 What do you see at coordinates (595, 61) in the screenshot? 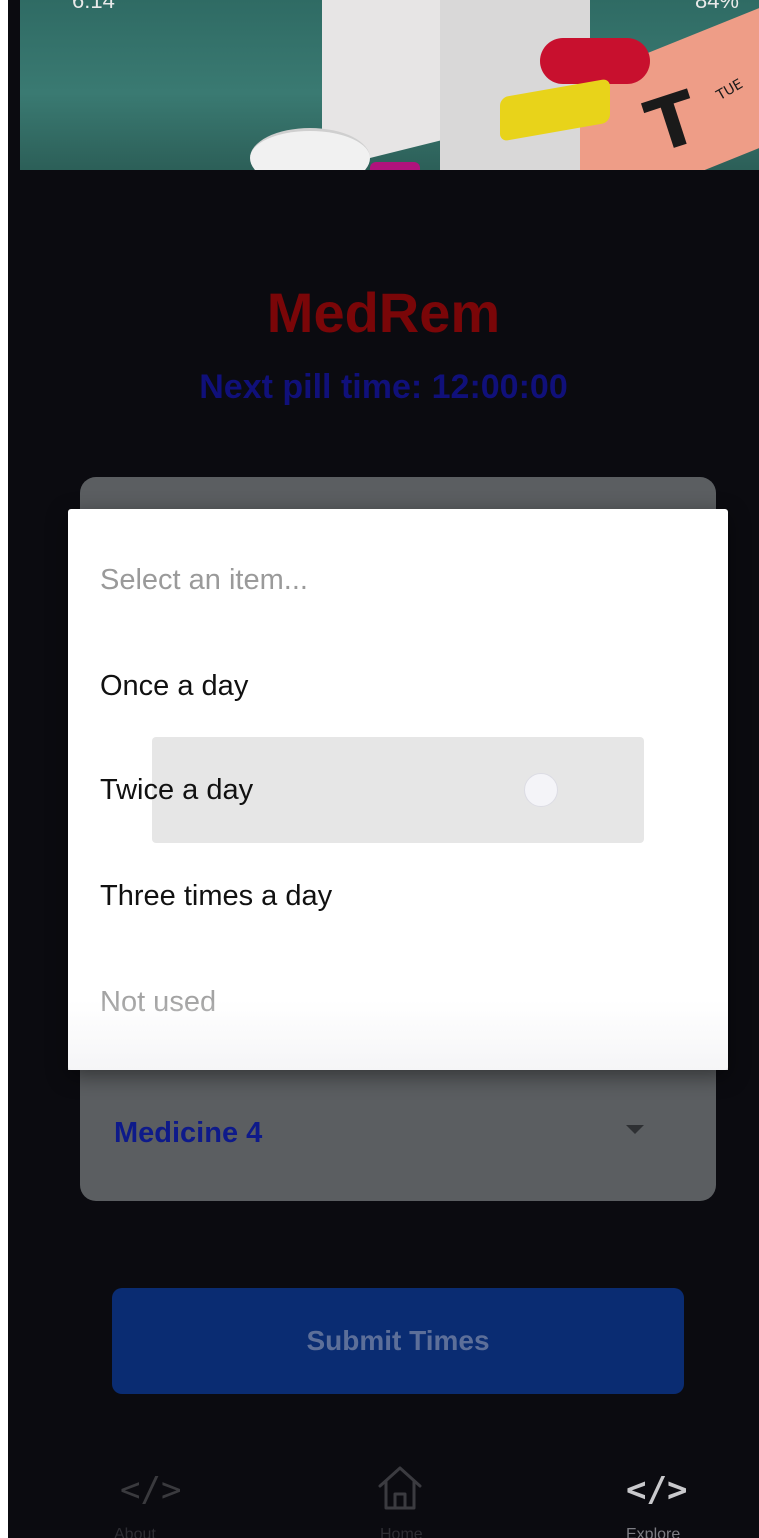
I see `red-pill` at bounding box center [595, 61].